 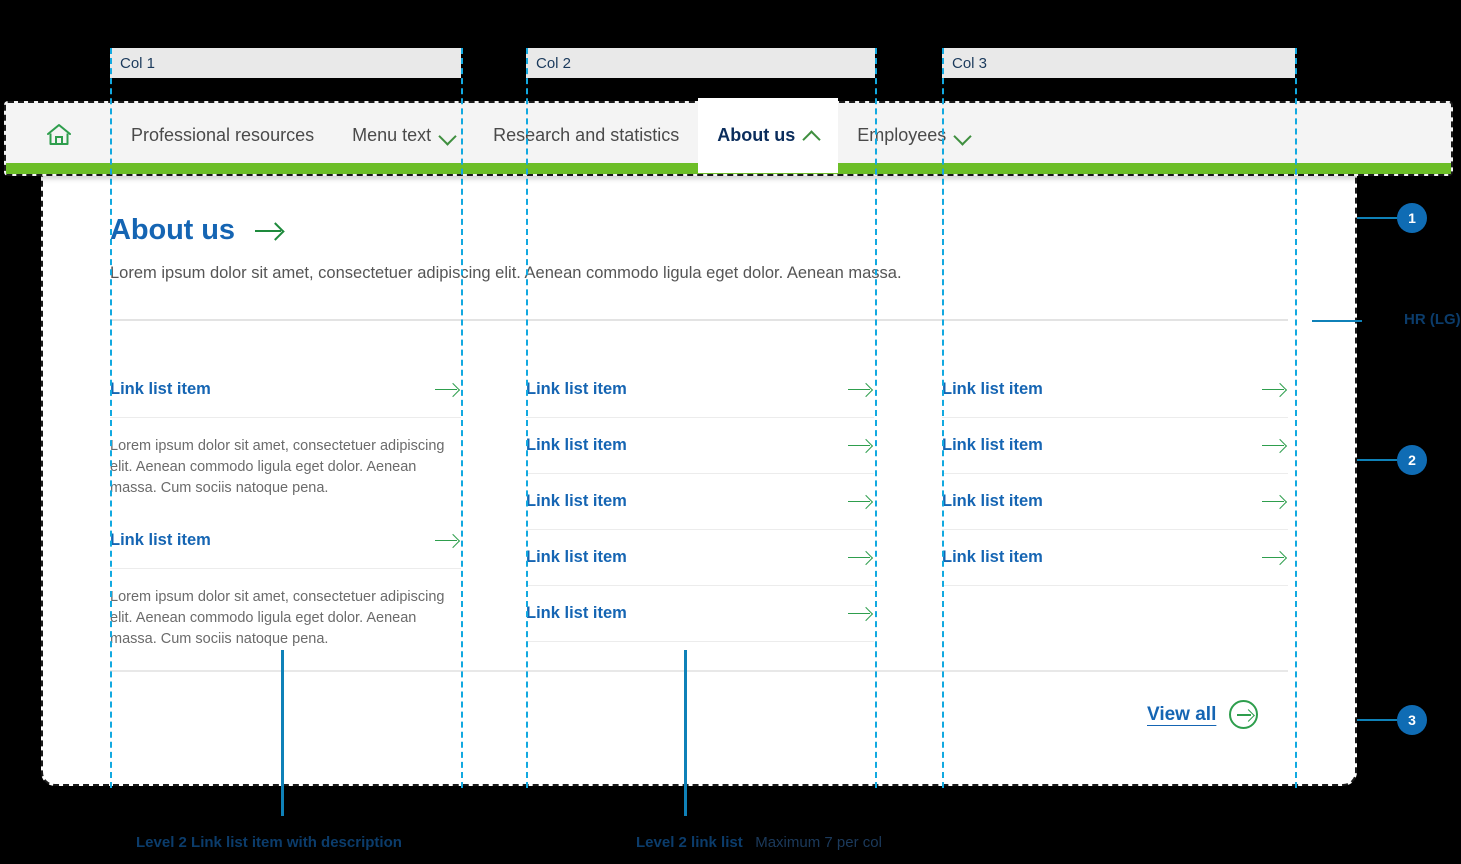 I want to click on annotation-marker-2: 2, so click(x=1412, y=460).